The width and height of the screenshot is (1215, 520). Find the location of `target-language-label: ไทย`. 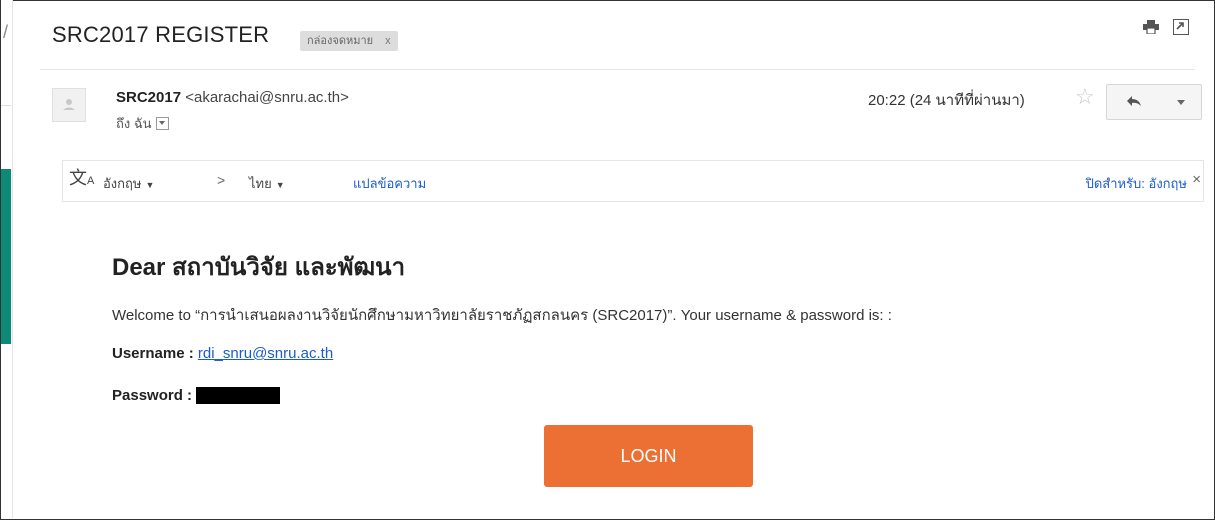

target-language-label: ไทย is located at coordinates (260, 183).